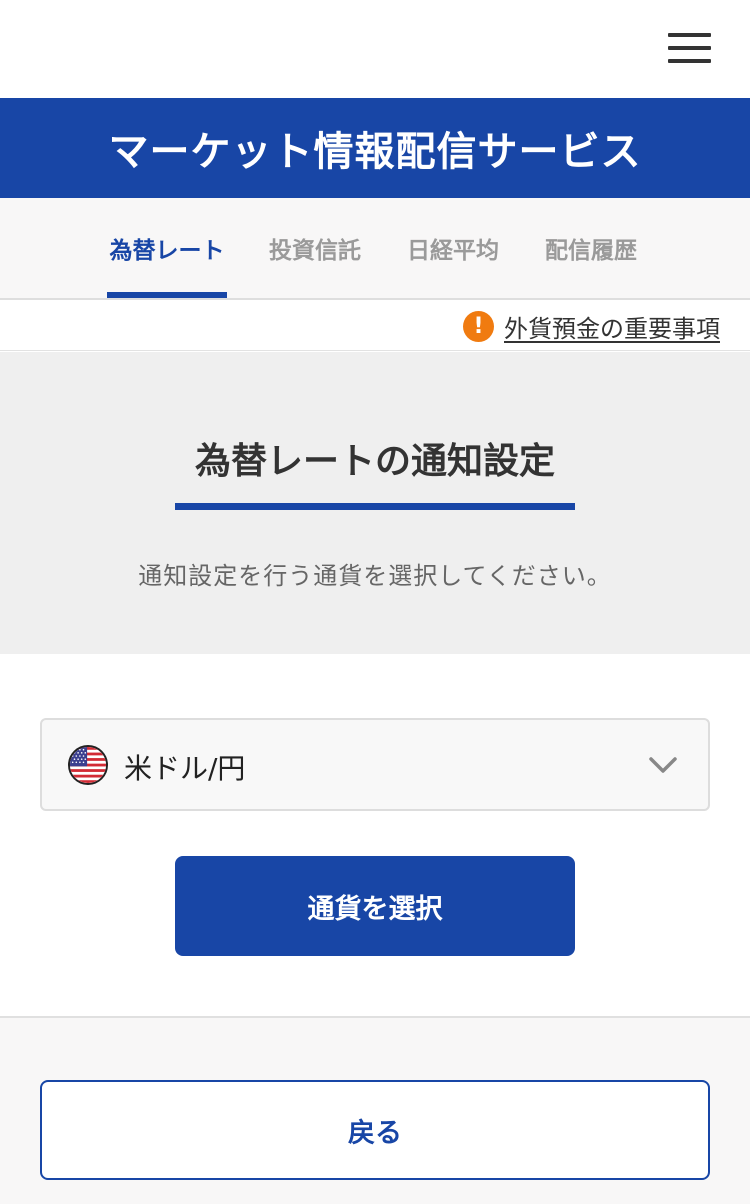 The height and width of the screenshot is (1204, 750). What do you see at coordinates (375, 249) in the screenshot?
I see `tab-bar: 為替レート 投資信託 日経平均 配信履歴` at bounding box center [375, 249].